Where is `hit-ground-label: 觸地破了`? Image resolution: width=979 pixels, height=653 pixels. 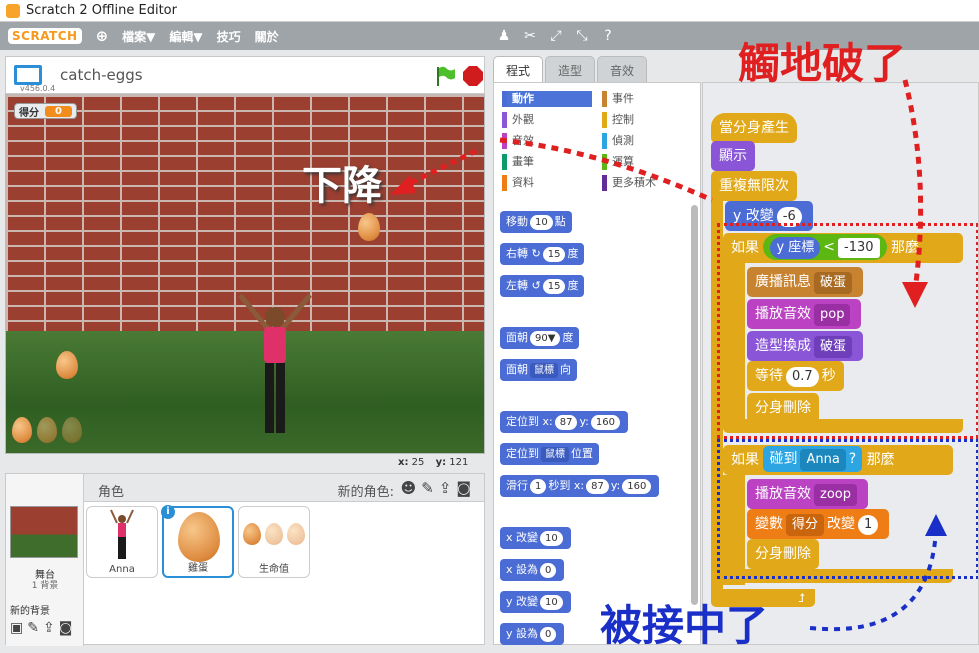
hit-ground-label: 觸地破了 is located at coordinates (822, 63).